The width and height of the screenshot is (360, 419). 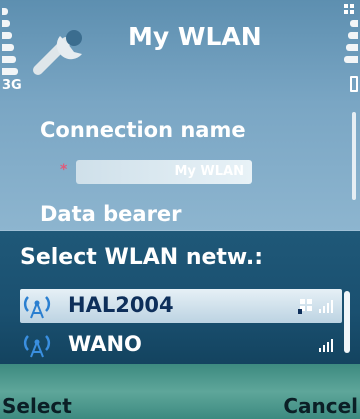 I want to click on connection-name-label: Connection name, so click(x=143, y=130).